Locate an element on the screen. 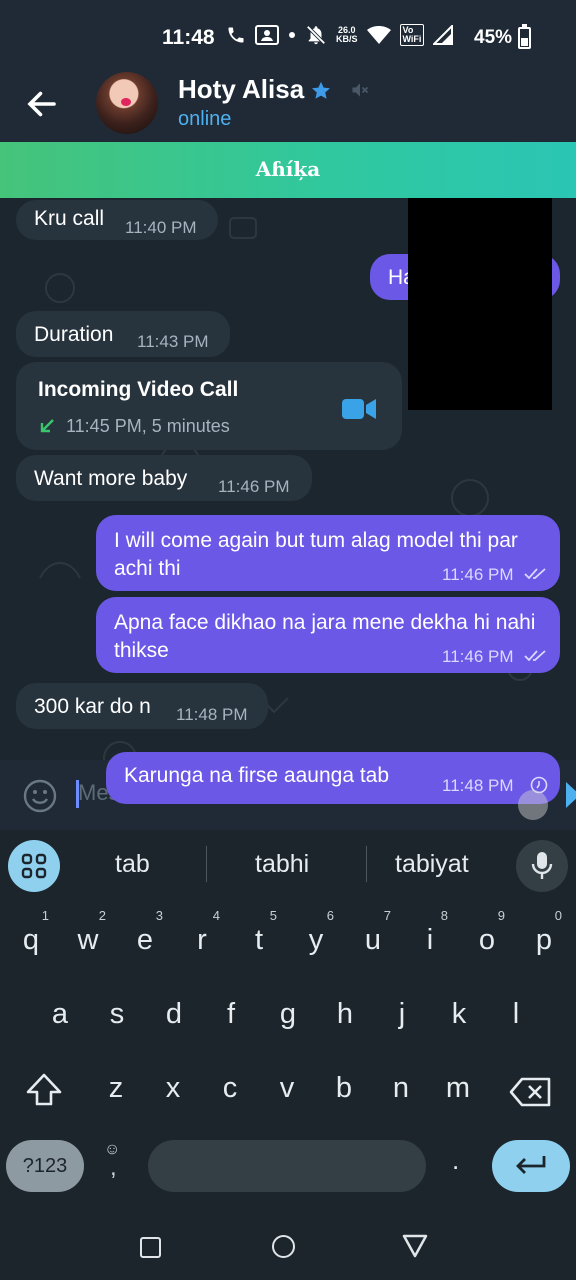 This screenshot has width=576, height=1280. message-text: Karunga na firse aaunga tab is located at coordinates (257, 775).